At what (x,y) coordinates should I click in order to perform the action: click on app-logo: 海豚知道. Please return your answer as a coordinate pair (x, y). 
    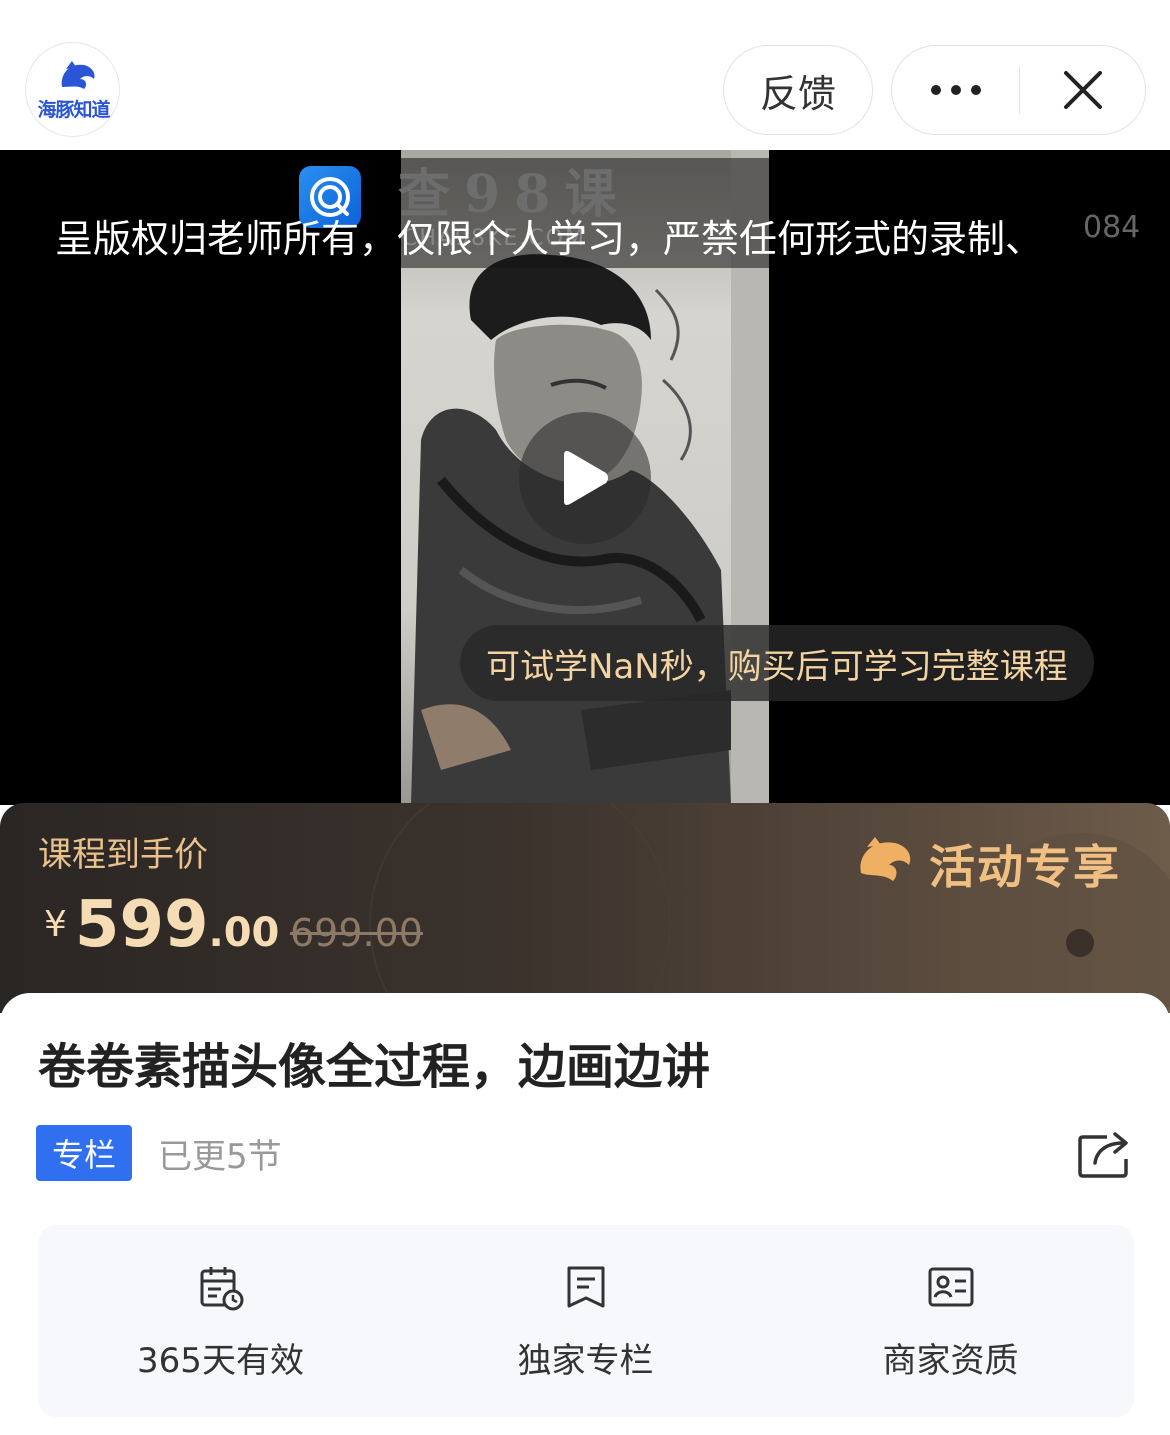
    Looking at the image, I should click on (72, 89).